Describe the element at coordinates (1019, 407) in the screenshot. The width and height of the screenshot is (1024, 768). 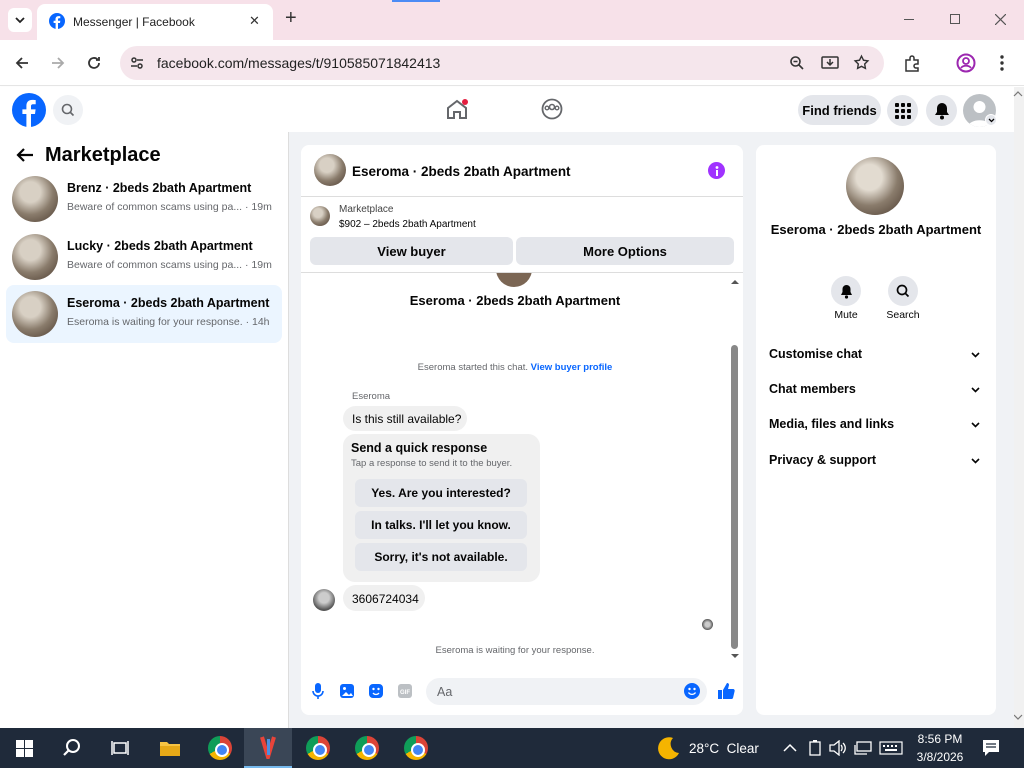
I see `page-scrollbar` at that location.